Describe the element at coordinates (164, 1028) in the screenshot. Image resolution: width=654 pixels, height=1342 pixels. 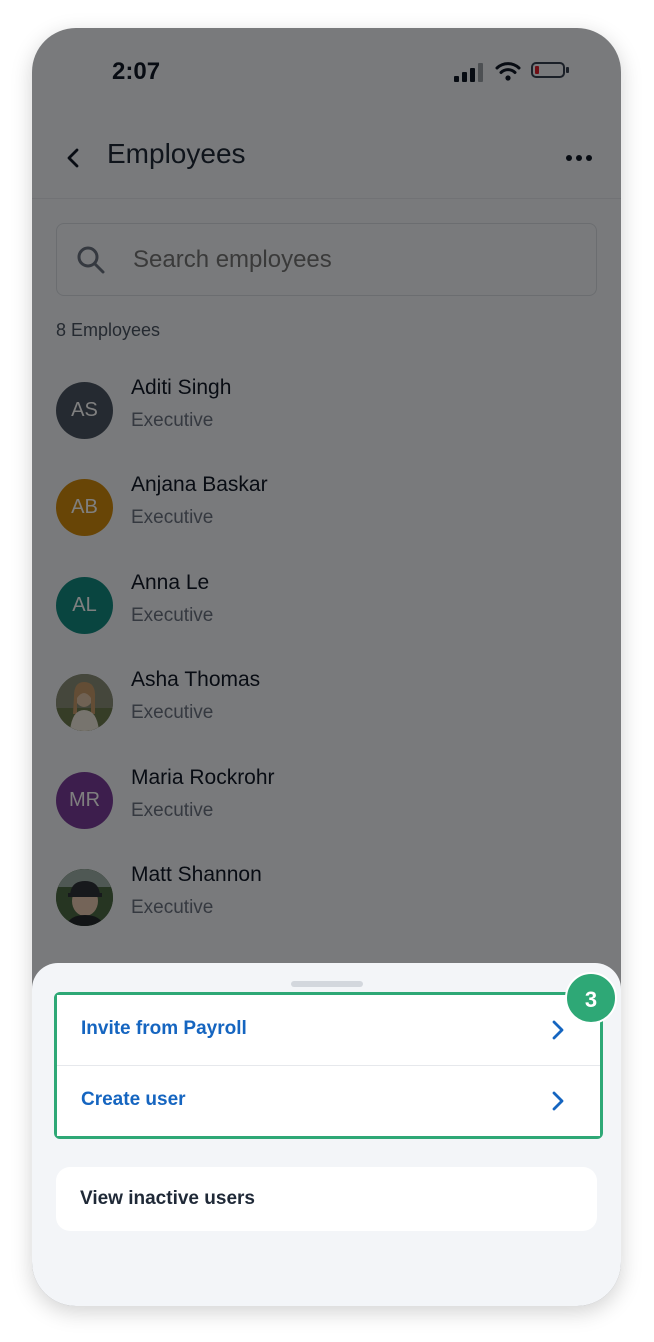
I see `invite-from-payroll-label: Invite from Payroll` at that location.